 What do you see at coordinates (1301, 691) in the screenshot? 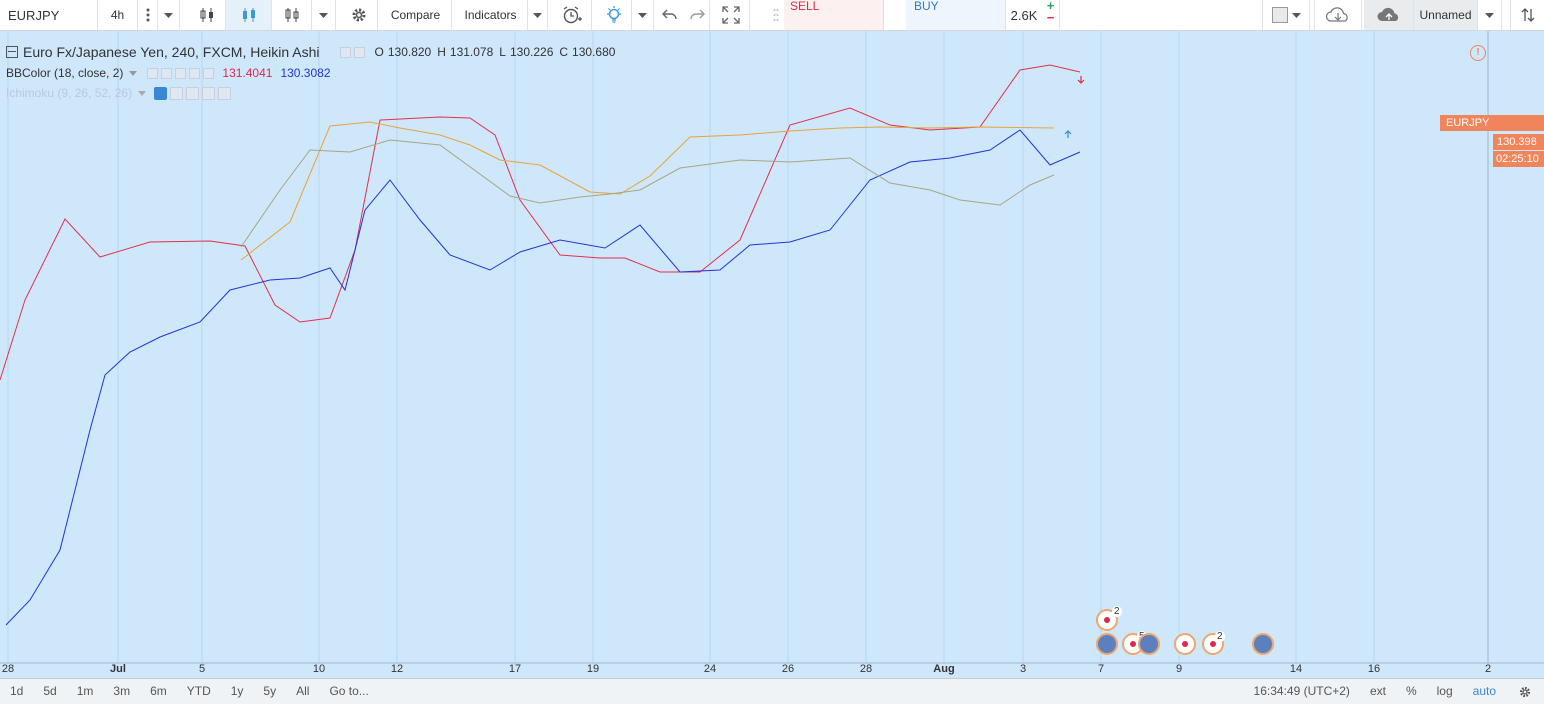
I see `clock-time: 16:34:49 (UTC+2)` at bounding box center [1301, 691].